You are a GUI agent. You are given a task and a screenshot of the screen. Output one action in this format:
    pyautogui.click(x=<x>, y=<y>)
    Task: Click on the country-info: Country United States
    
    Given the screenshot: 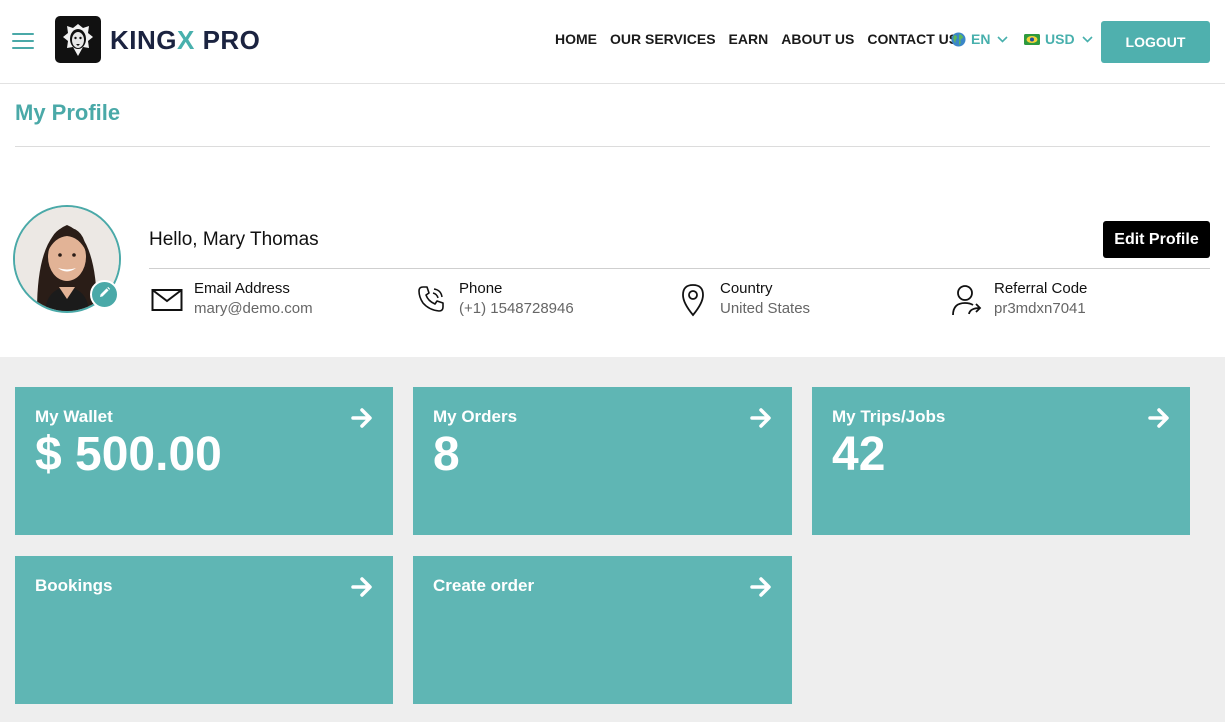 What is the action you would take?
    pyautogui.click(x=742, y=300)
    